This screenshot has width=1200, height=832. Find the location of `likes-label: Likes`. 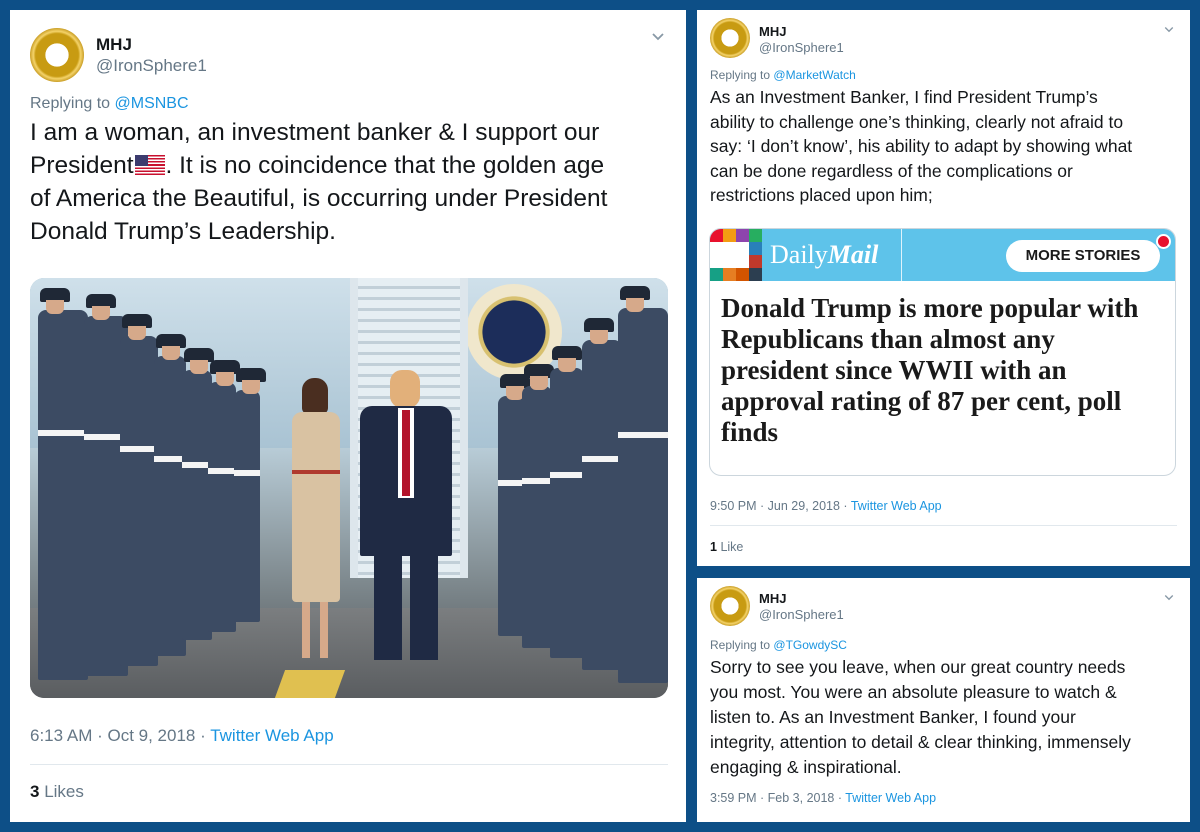

likes-label: Likes is located at coordinates (64, 791).